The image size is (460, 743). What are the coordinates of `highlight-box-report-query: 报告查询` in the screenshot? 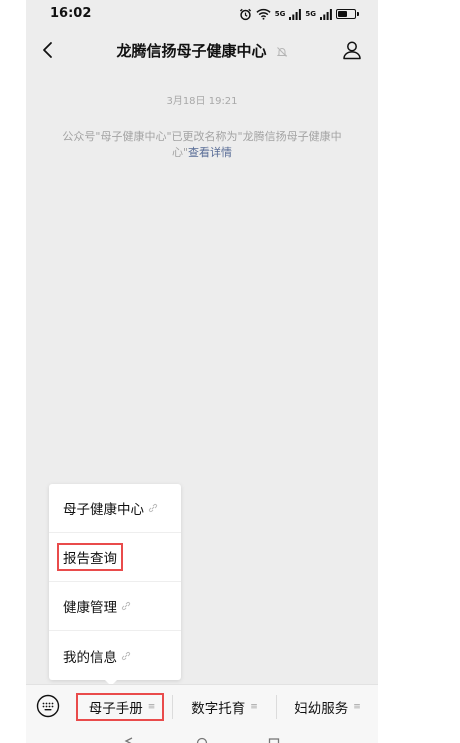 It's located at (90, 557).